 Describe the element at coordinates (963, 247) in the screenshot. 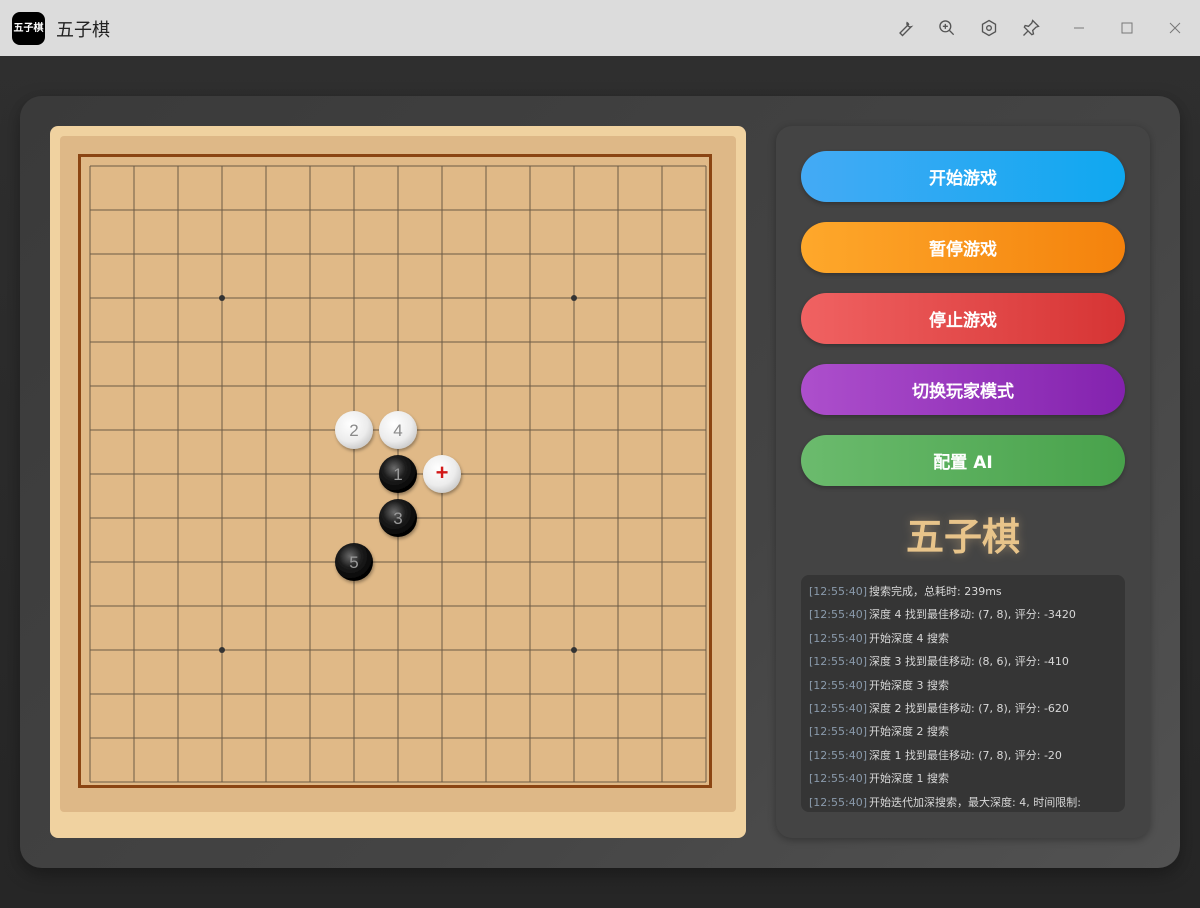

I see `pause-game-button: 暂停游戏` at that location.